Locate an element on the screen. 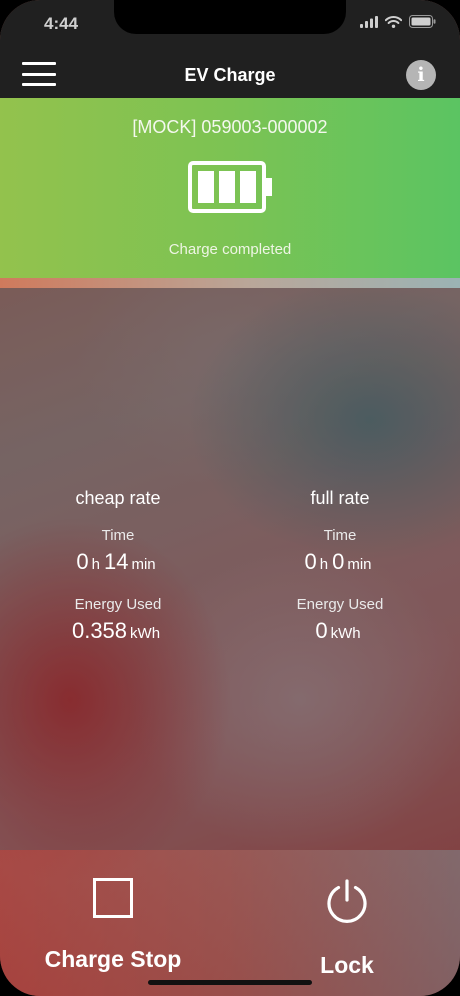 This screenshot has width=460, height=996. full-energy-value: 0 kWh is located at coordinates (340, 634).